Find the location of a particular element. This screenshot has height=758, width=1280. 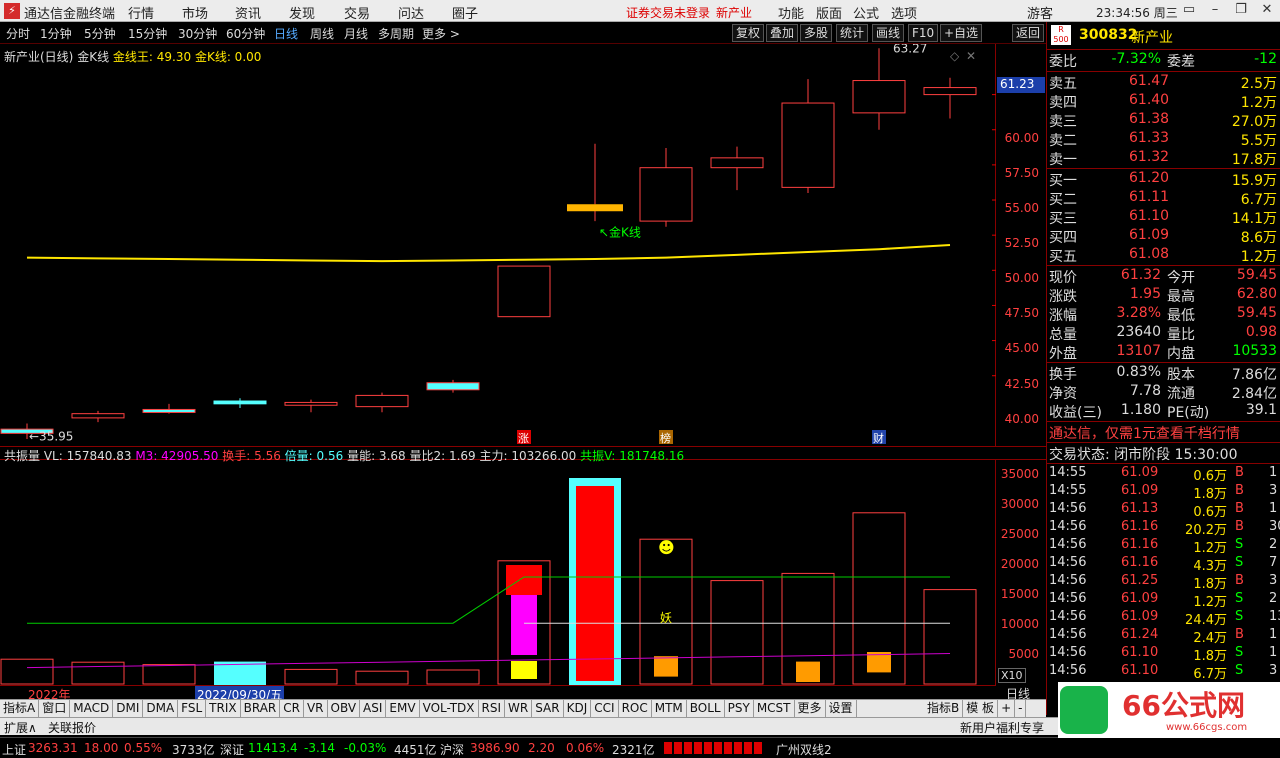

gold-k-label: ↖金K线 is located at coordinates (620, 232).